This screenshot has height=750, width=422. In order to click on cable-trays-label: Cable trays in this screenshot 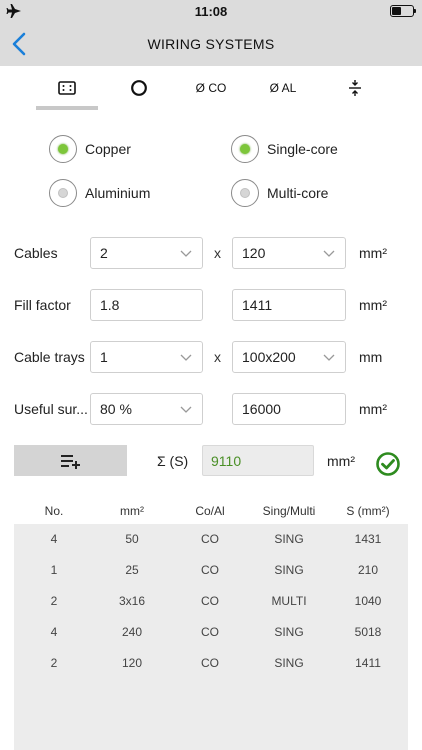, I will do `click(49, 357)`.